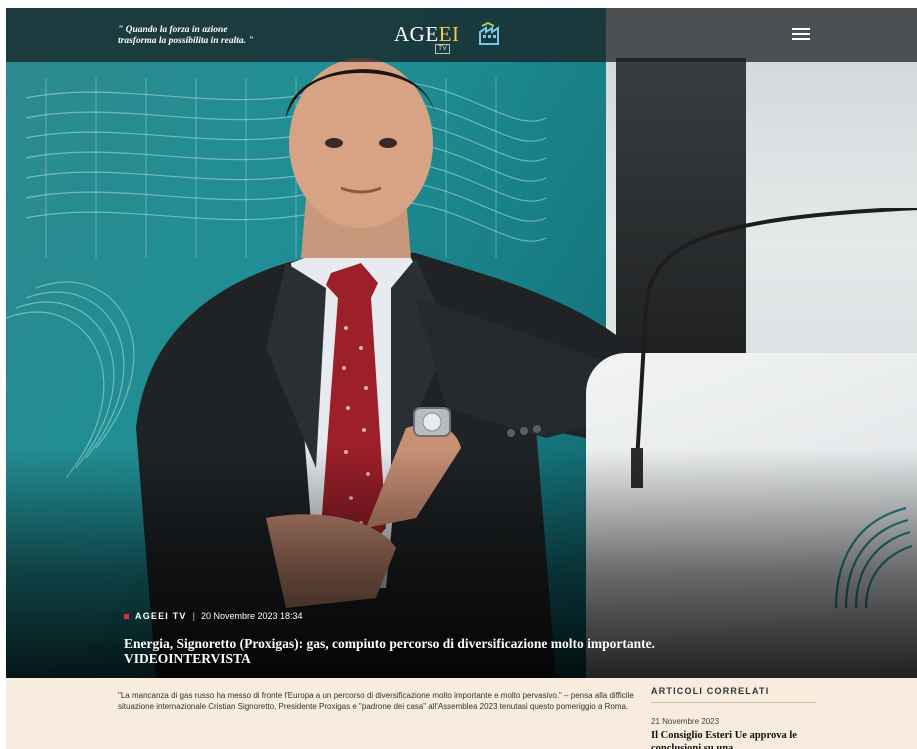 The height and width of the screenshot is (749, 917). What do you see at coordinates (733, 694) in the screenshot?
I see `related-articles-title: ARTICOLI CORRELATI` at bounding box center [733, 694].